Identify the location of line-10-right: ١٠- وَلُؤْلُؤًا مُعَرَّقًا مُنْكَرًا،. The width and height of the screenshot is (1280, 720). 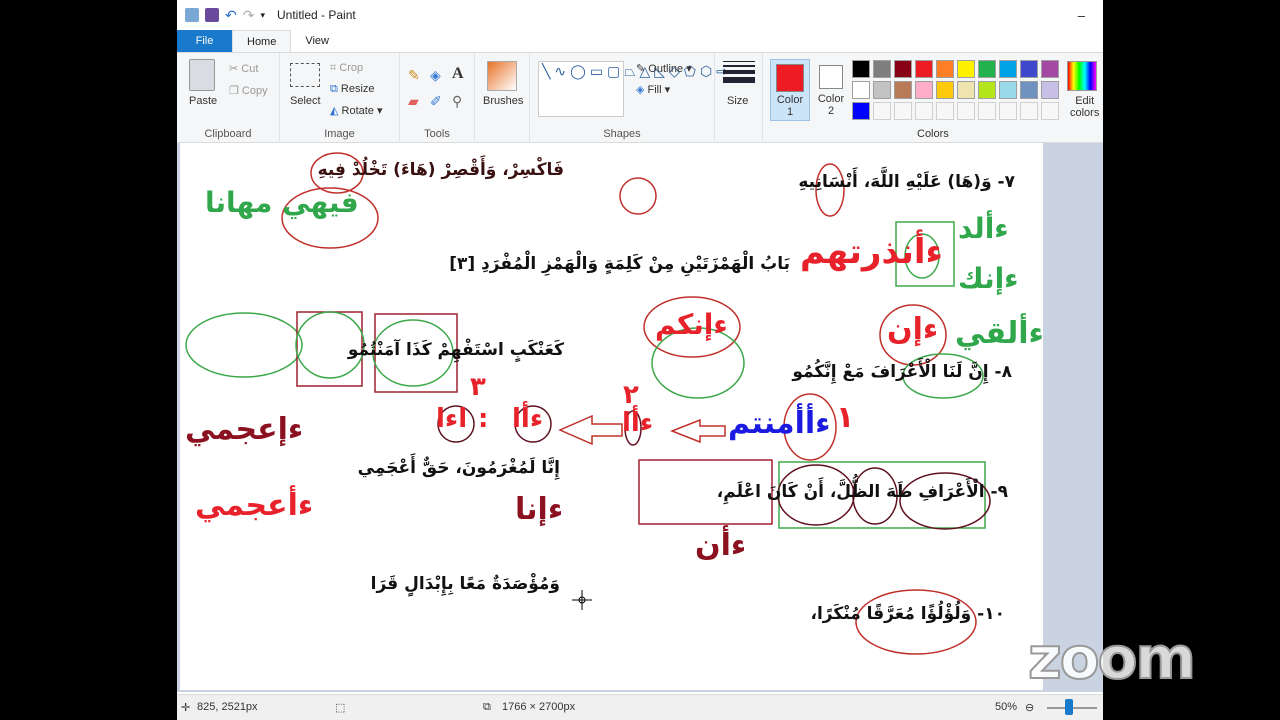
(907, 614).